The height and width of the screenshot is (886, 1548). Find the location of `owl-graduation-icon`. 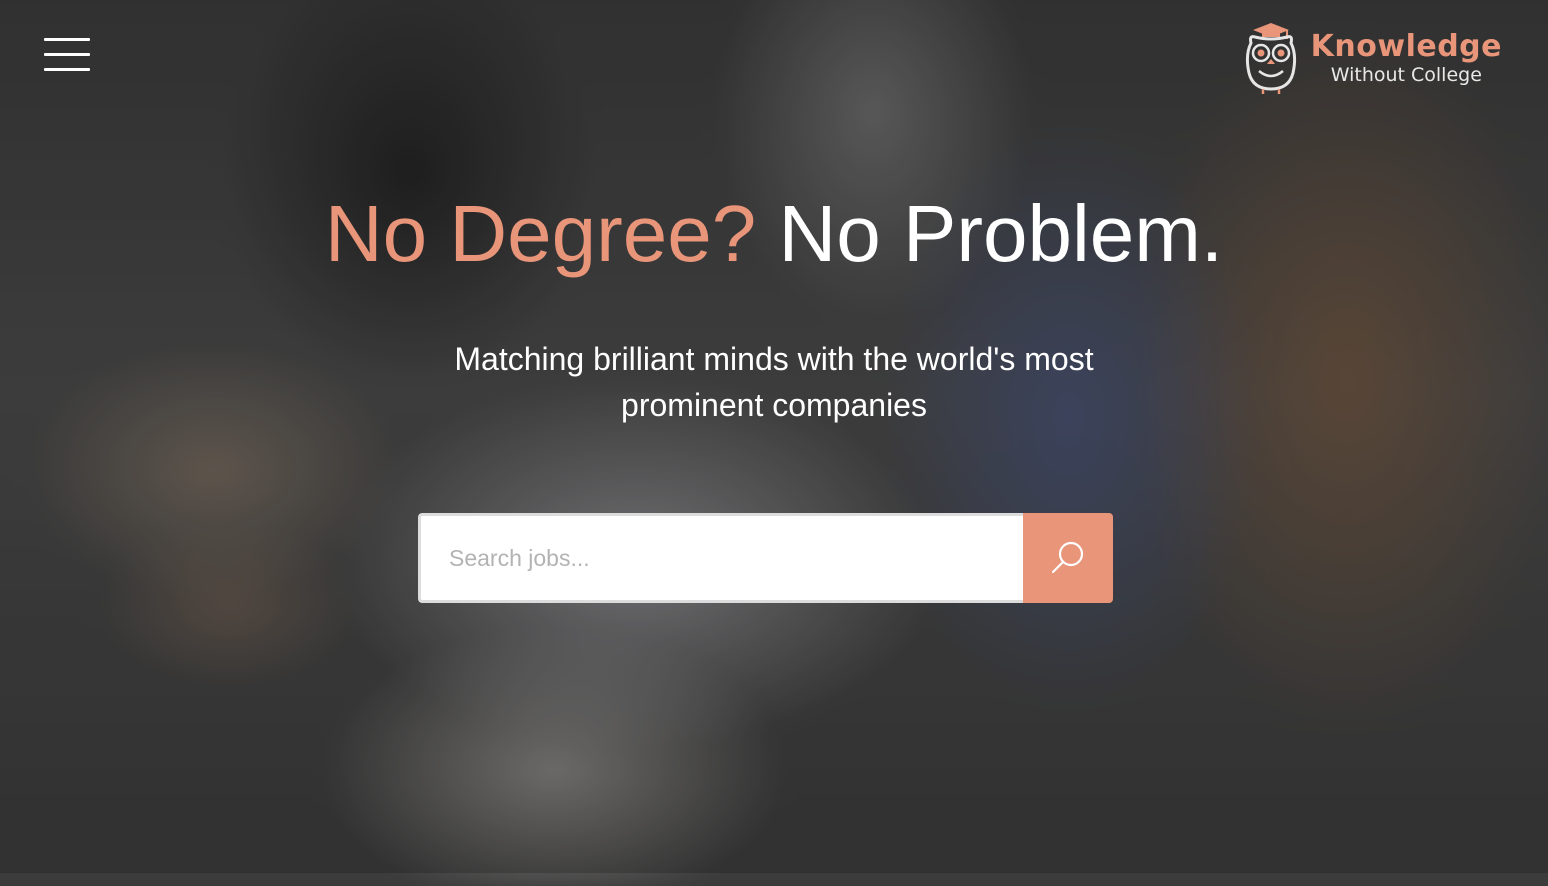

owl-graduation-icon is located at coordinates (1270, 58).